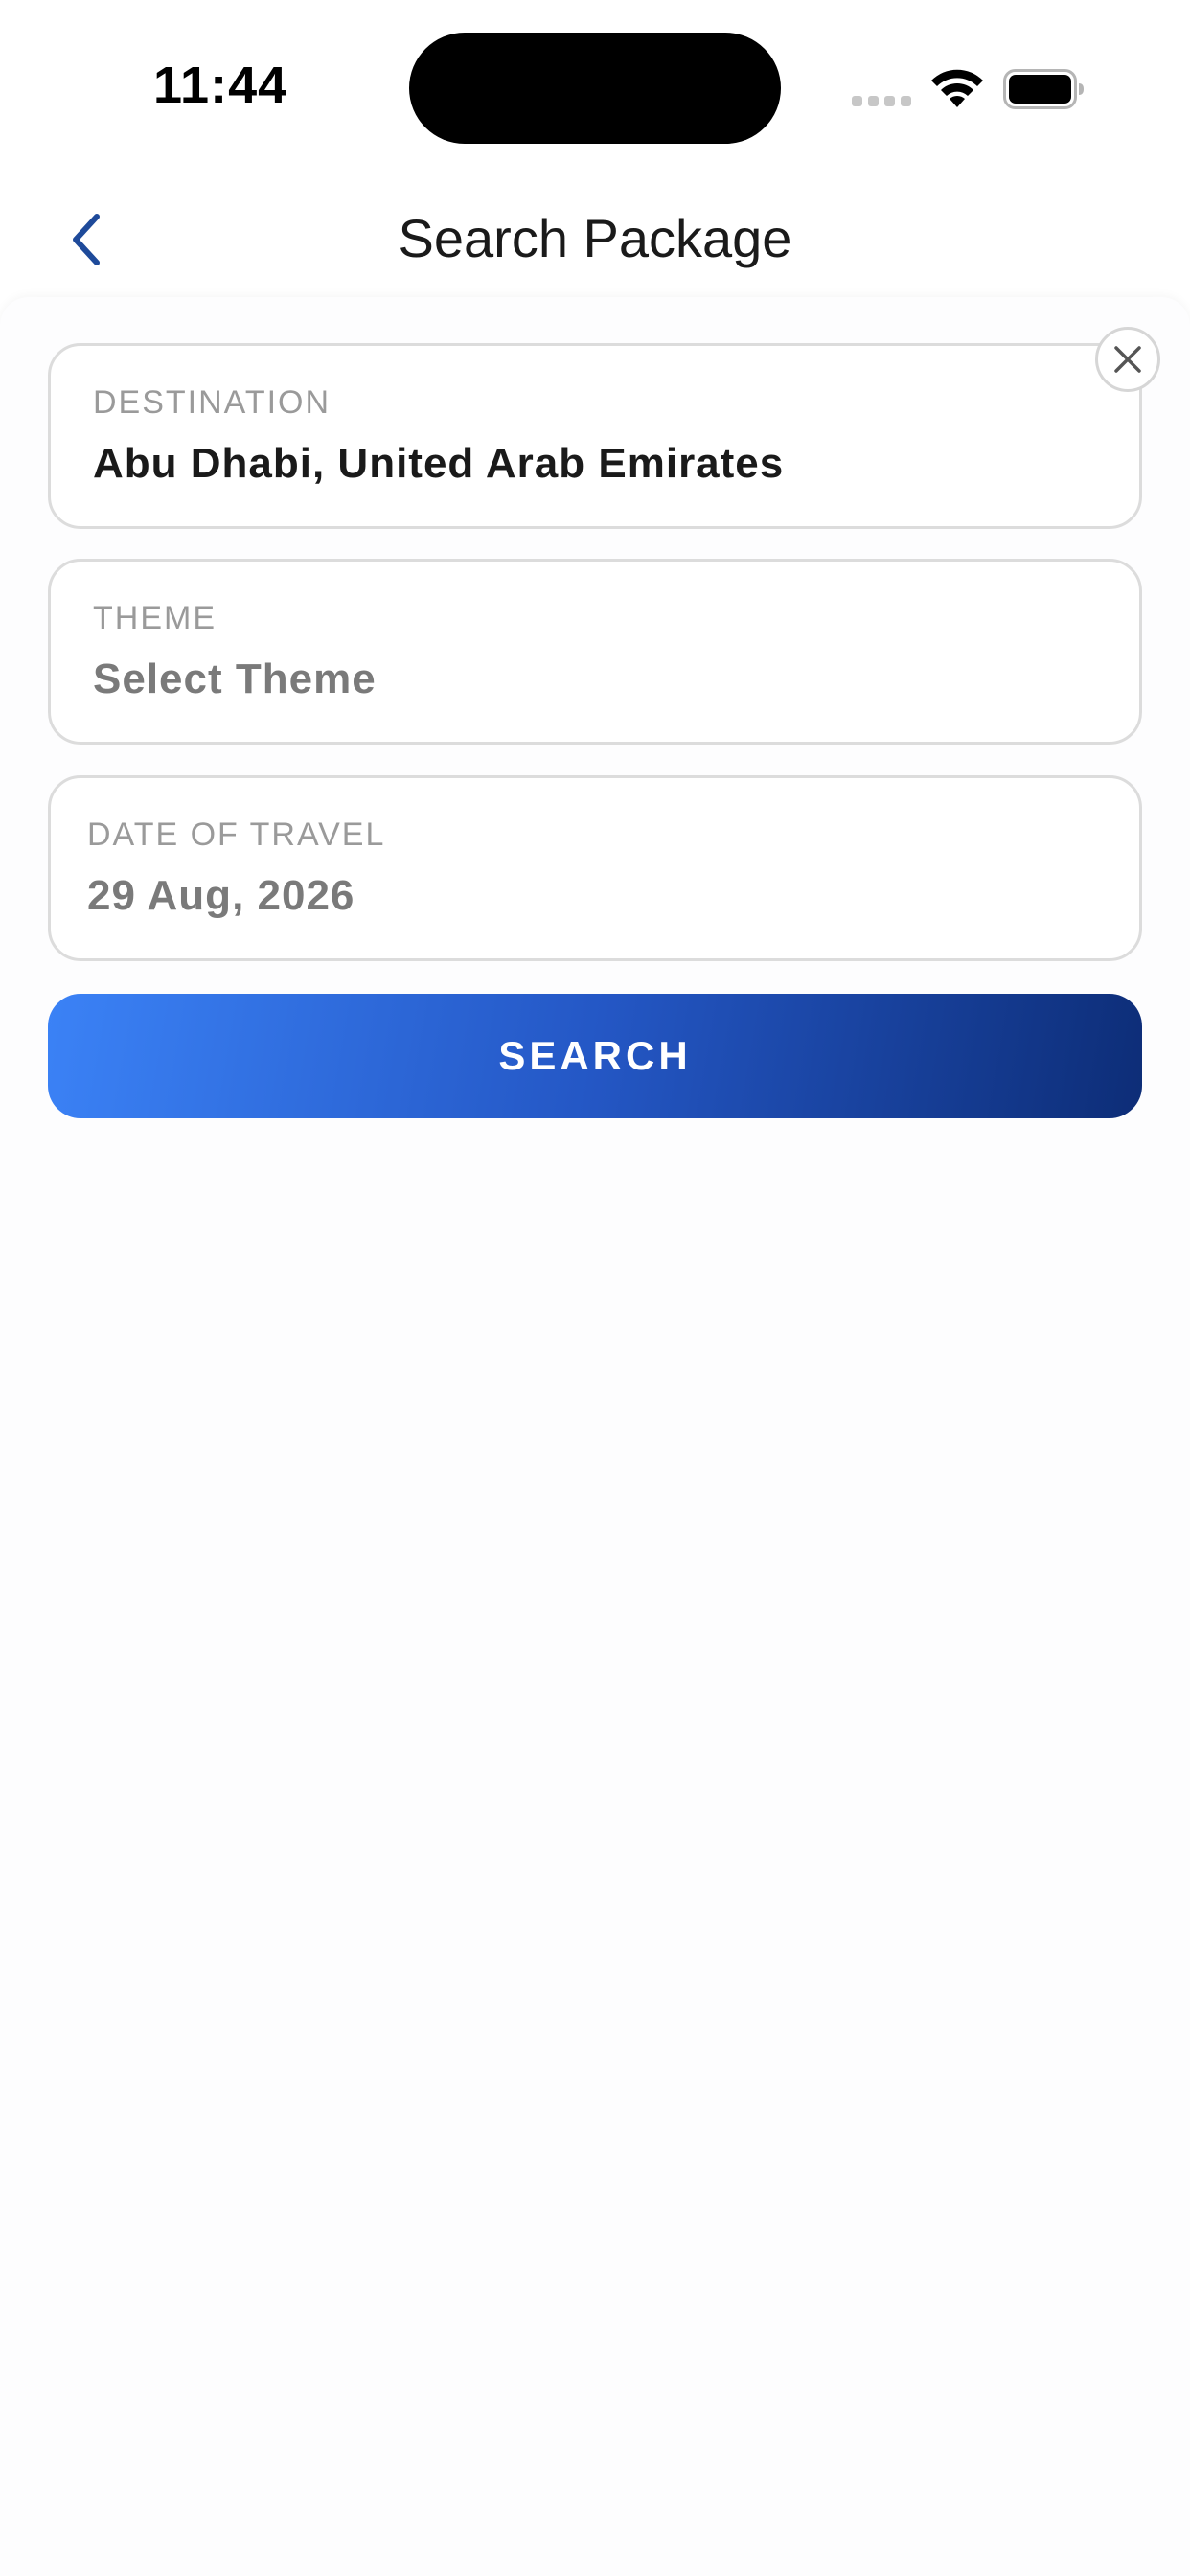 This screenshot has height=2576, width=1190. Describe the element at coordinates (237, 834) in the screenshot. I see `date-of-travel-label: DATE OF TRAVEL` at that location.